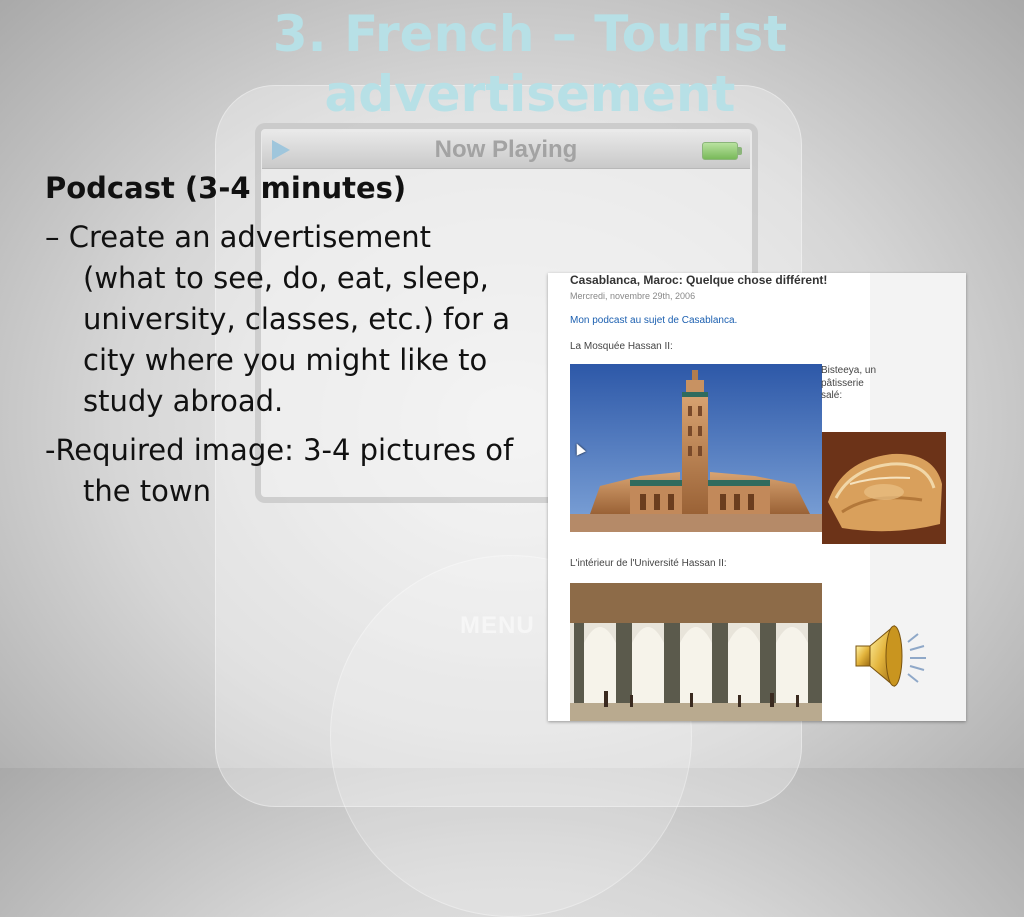 This screenshot has height=917, width=1024. I want to click on caption-mosque: La Mosquée Hassan II:, so click(621, 346).